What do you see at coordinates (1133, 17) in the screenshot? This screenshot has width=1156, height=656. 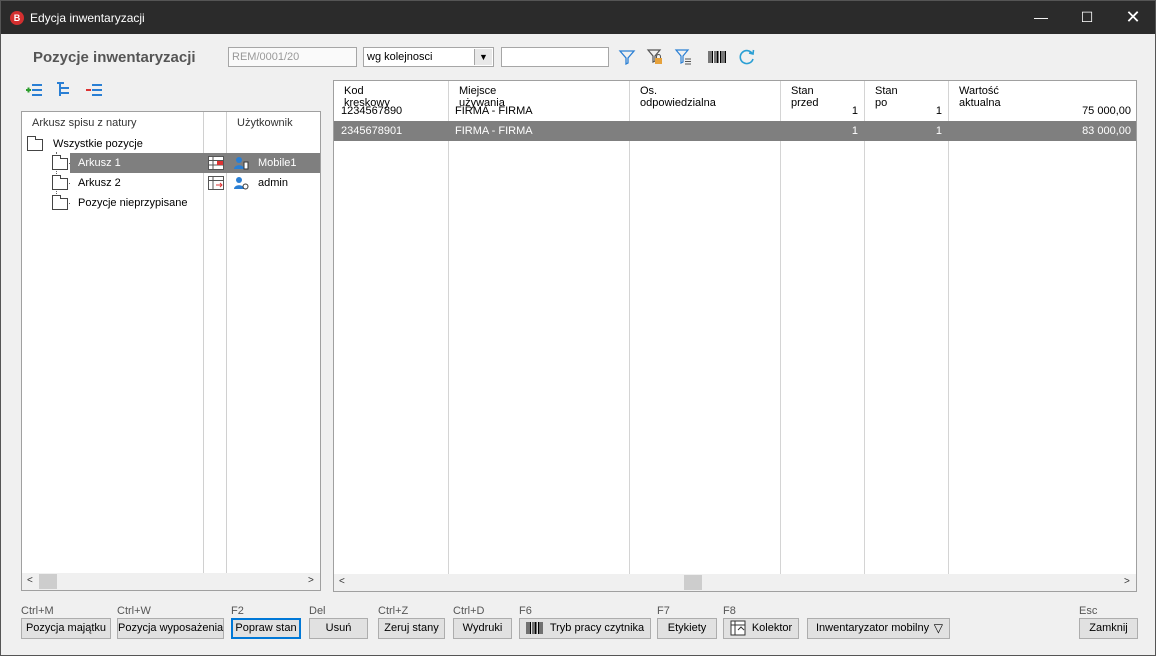 I see `close-window-button: ✕` at bounding box center [1133, 17].